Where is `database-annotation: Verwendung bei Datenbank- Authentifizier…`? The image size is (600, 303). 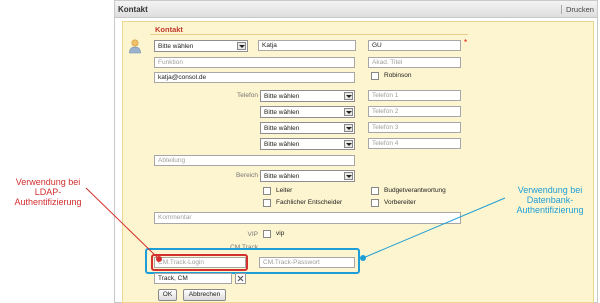 database-annotation: Verwendung bei Datenbank- Authentifizier… is located at coordinates (550, 200).